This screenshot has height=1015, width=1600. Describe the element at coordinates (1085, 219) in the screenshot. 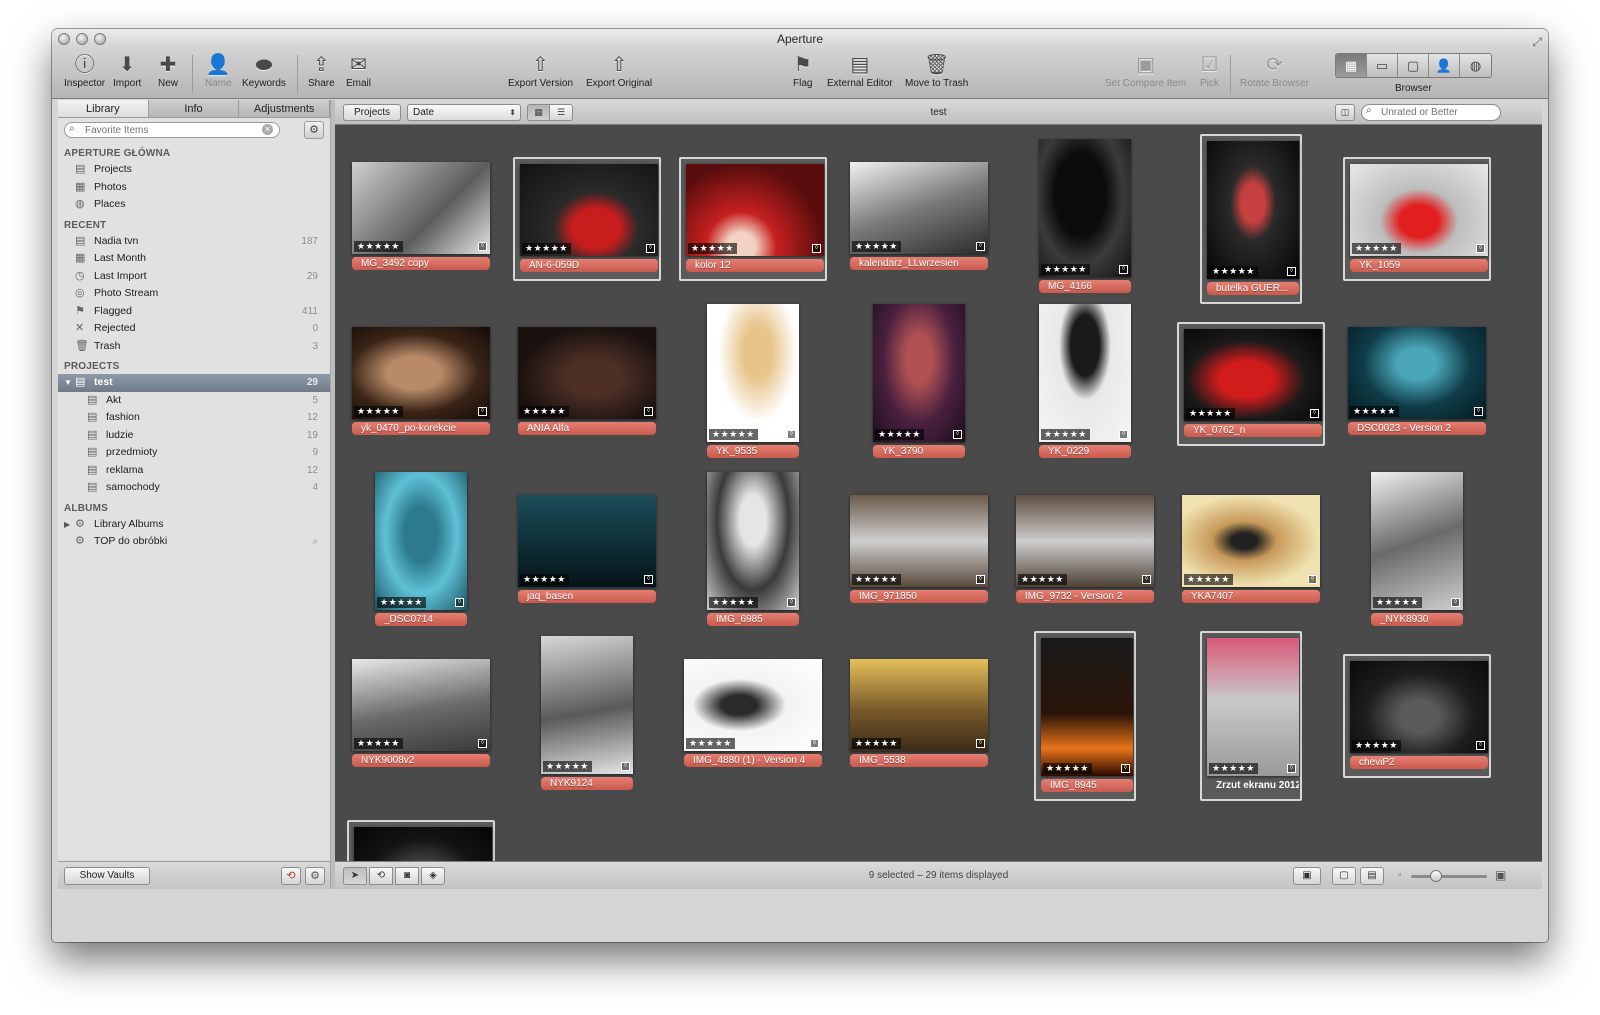

I see `thumbnail-item: ★★★★★ ◊ MG_4166` at that location.